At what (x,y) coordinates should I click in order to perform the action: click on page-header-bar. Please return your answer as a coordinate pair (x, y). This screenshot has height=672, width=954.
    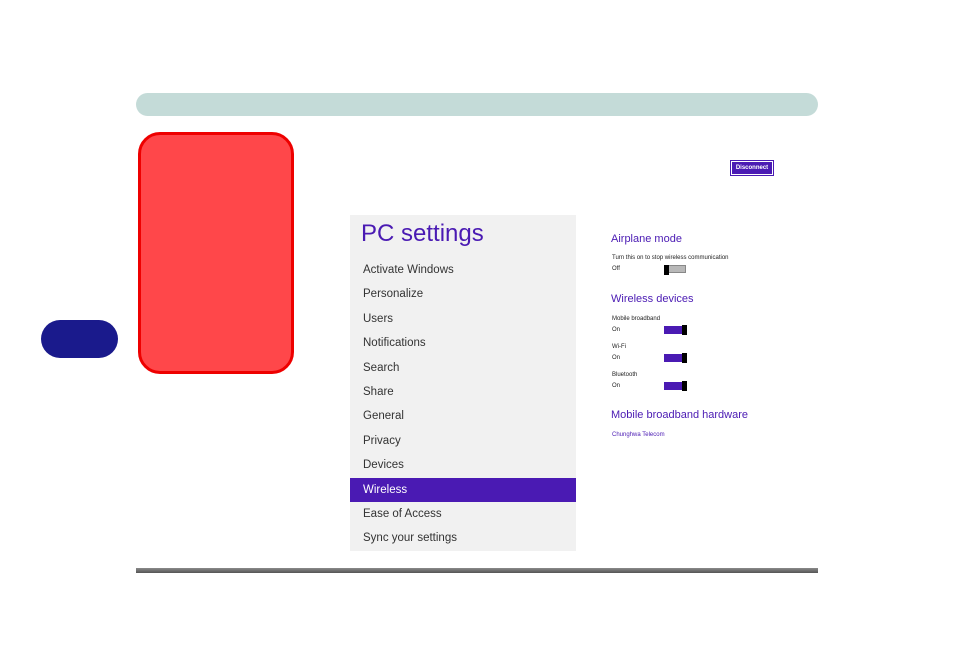
    Looking at the image, I should click on (477, 104).